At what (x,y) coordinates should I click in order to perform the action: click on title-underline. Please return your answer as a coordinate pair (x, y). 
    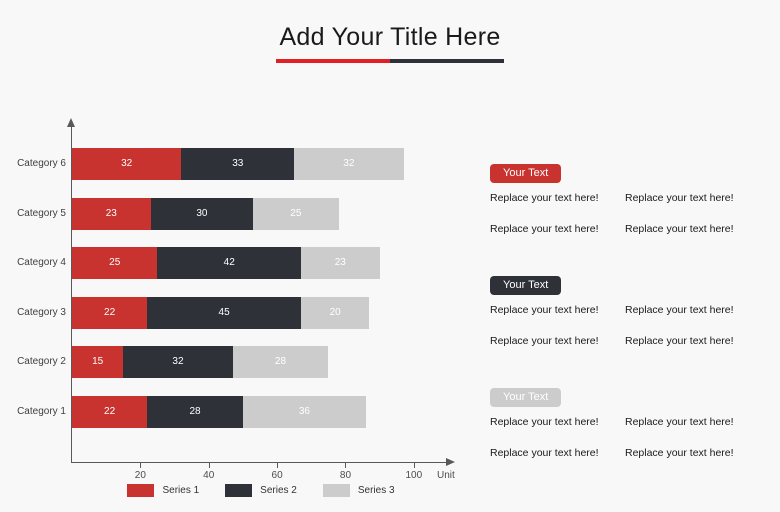
    Looking at the image, I should click on (390, 61).